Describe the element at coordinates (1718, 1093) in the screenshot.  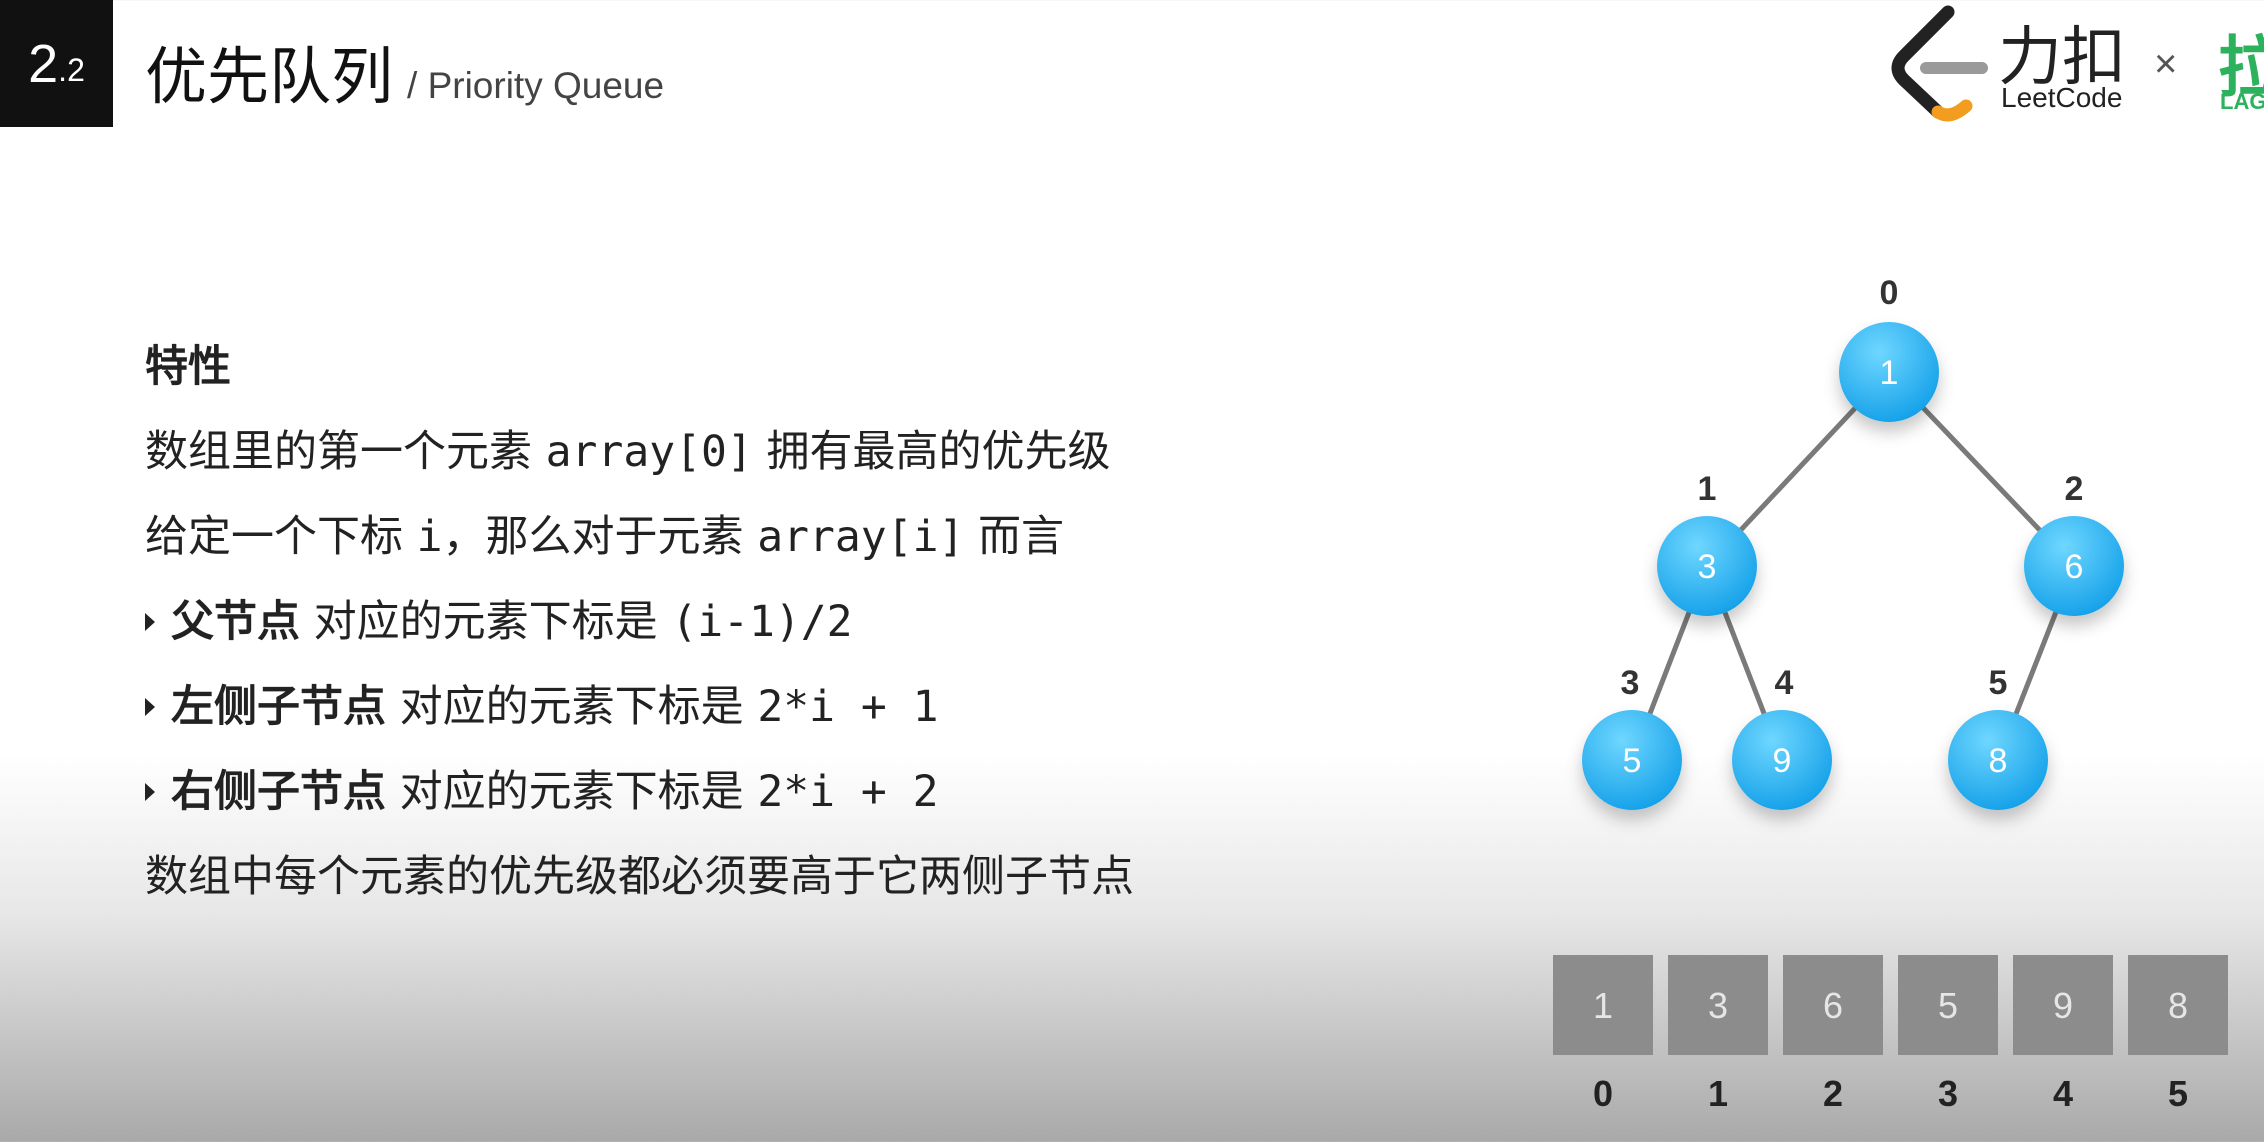
I see `array-cell-index: 1` at that location.